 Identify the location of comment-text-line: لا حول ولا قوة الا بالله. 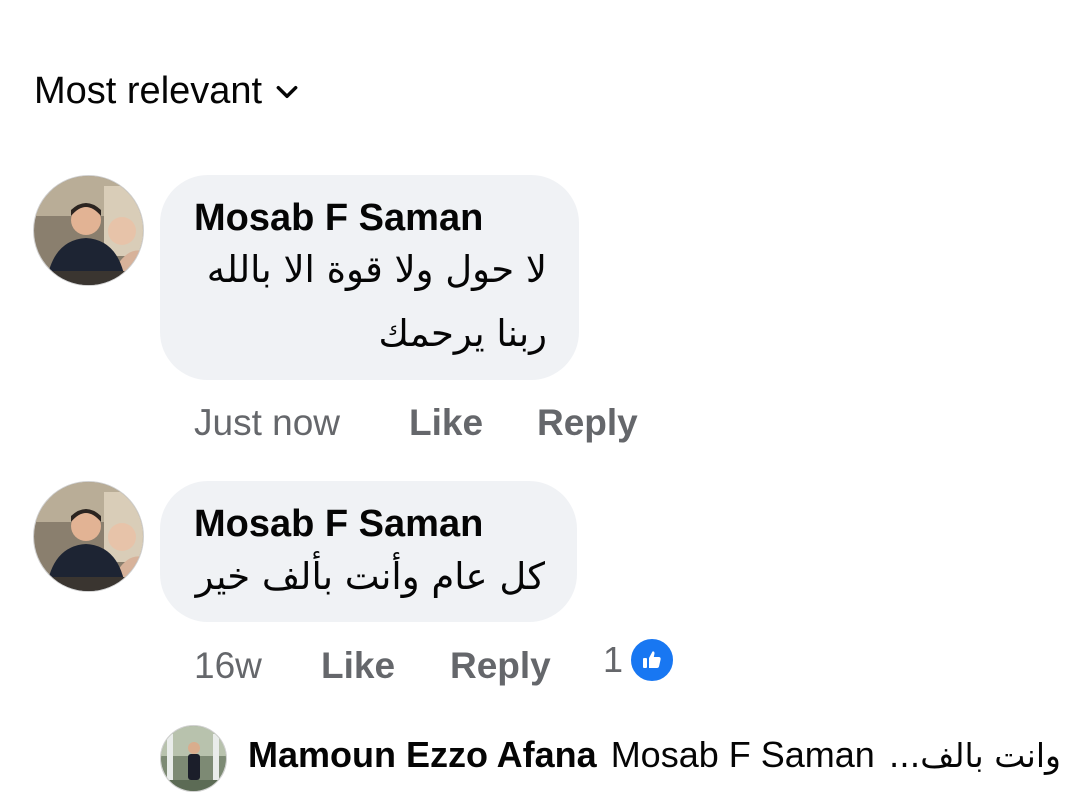
(376, 269).